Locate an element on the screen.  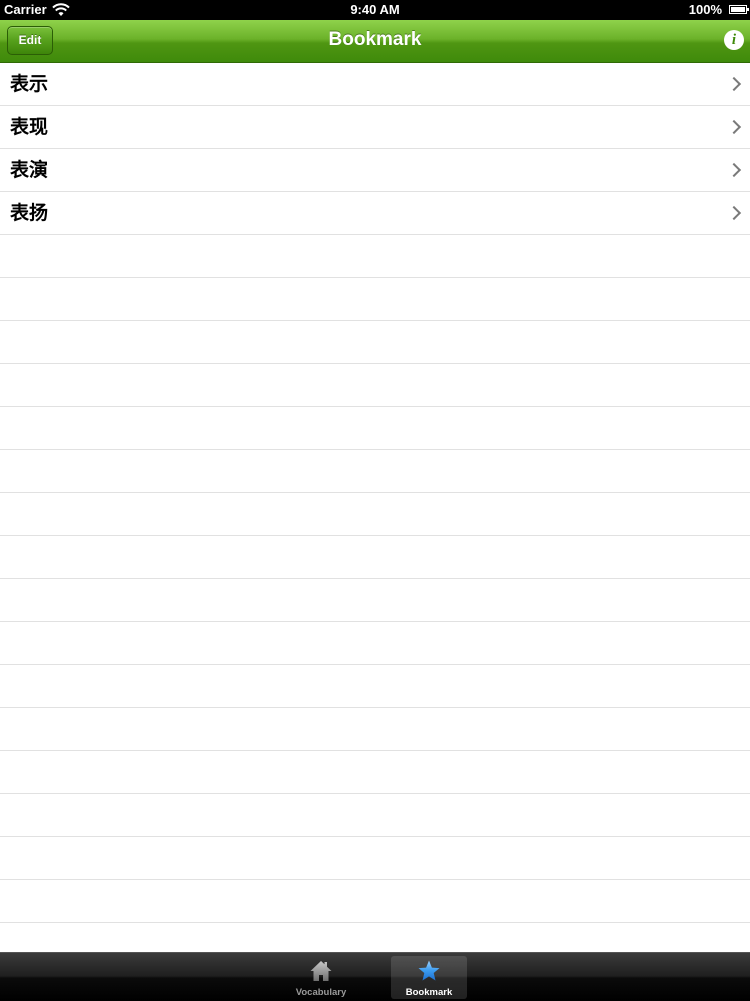
navigation-bar: Edit Bookmark i is located at coordinates (375, 41).